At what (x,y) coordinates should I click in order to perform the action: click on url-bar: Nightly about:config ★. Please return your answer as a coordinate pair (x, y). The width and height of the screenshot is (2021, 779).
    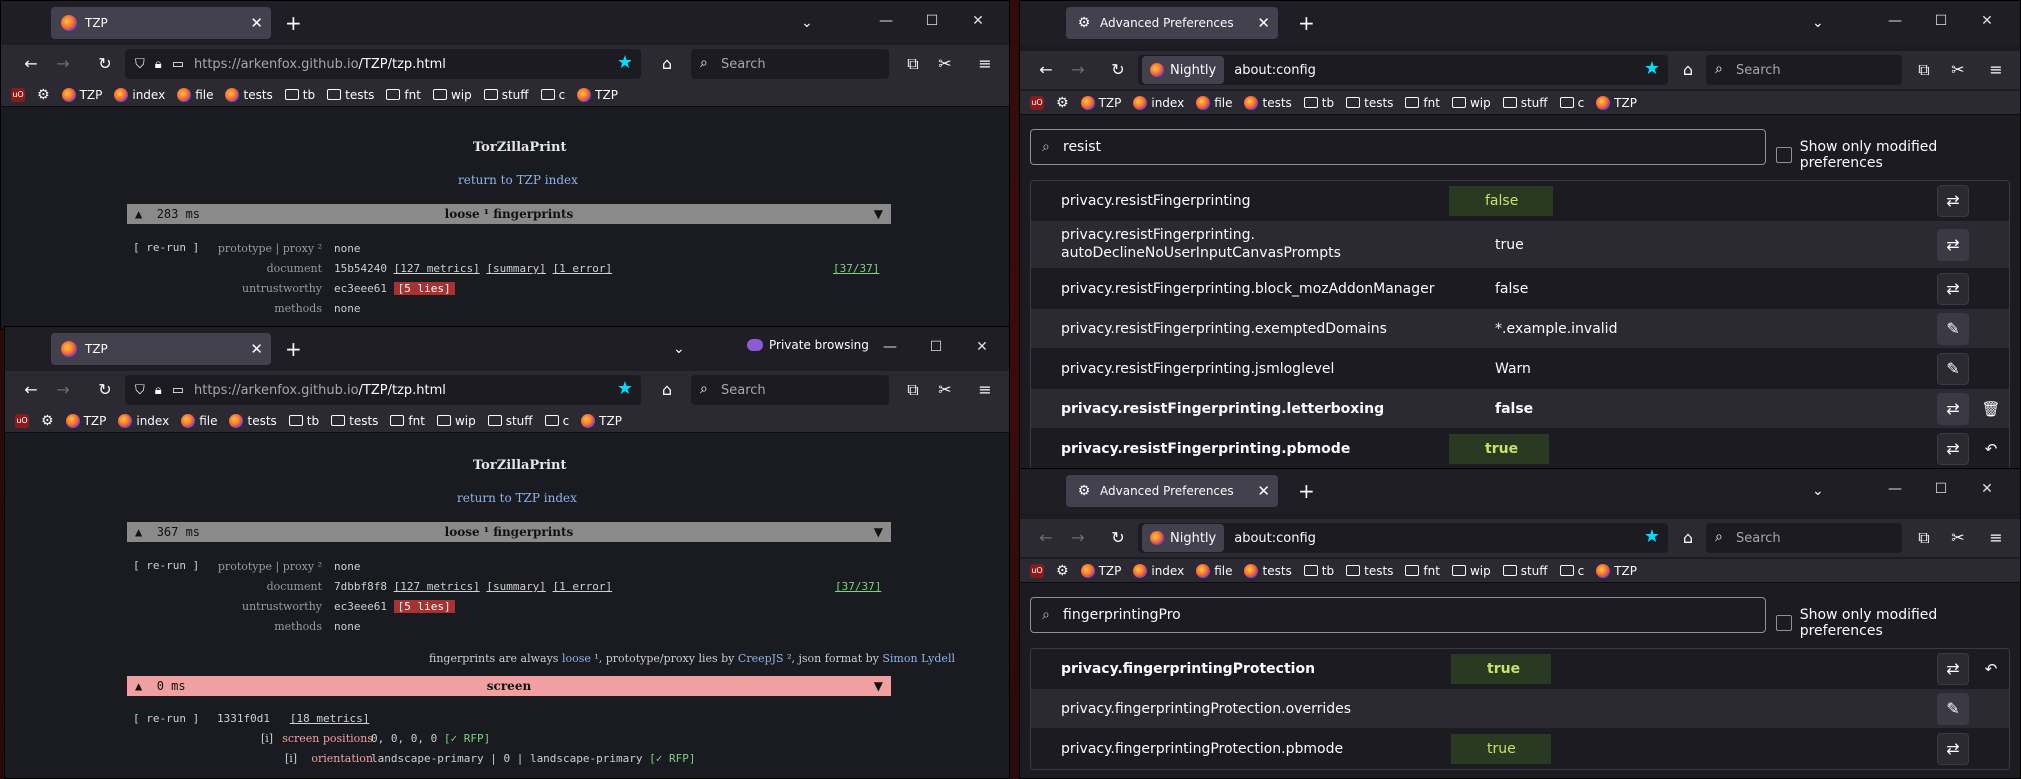
    Looking at the image, I should click on (1403, 538).